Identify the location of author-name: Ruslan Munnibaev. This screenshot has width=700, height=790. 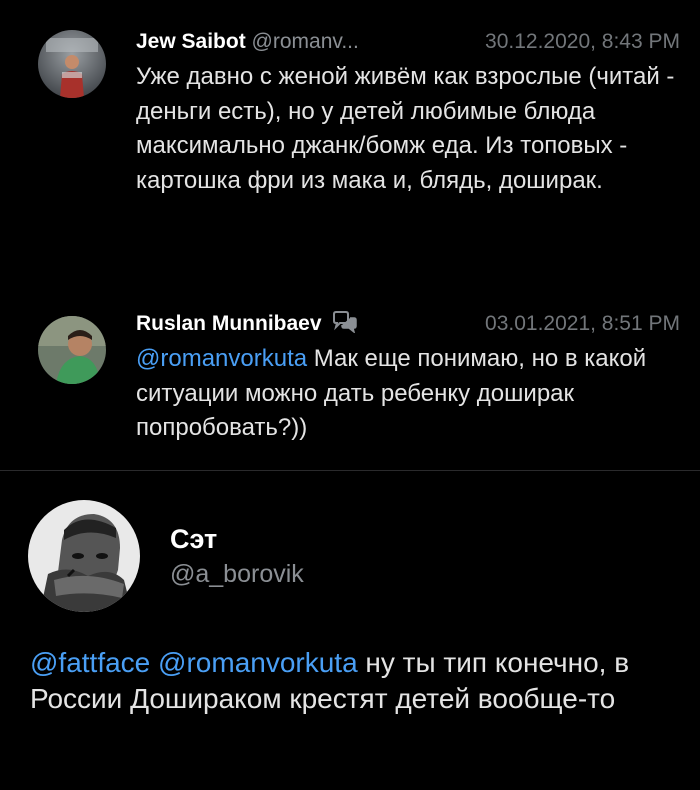
(229, 323).